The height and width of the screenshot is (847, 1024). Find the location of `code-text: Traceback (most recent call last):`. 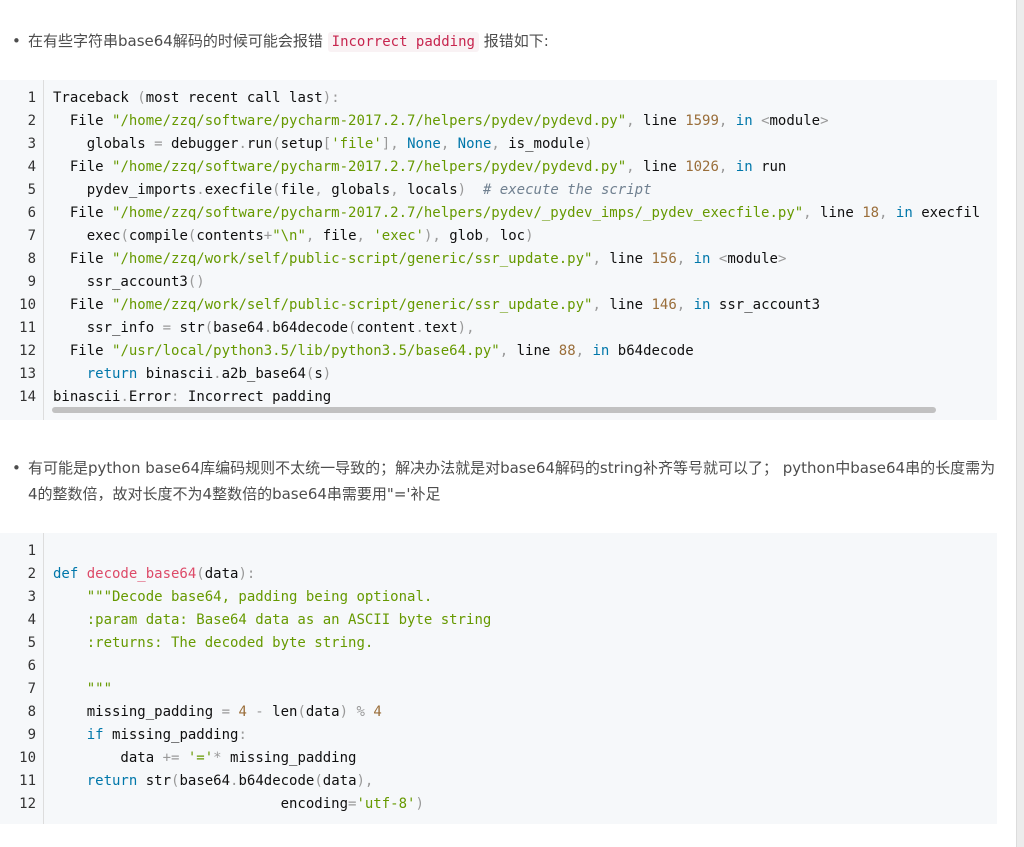

code-text: Traceback (most recent call last): is located at coordinates (196, 98).